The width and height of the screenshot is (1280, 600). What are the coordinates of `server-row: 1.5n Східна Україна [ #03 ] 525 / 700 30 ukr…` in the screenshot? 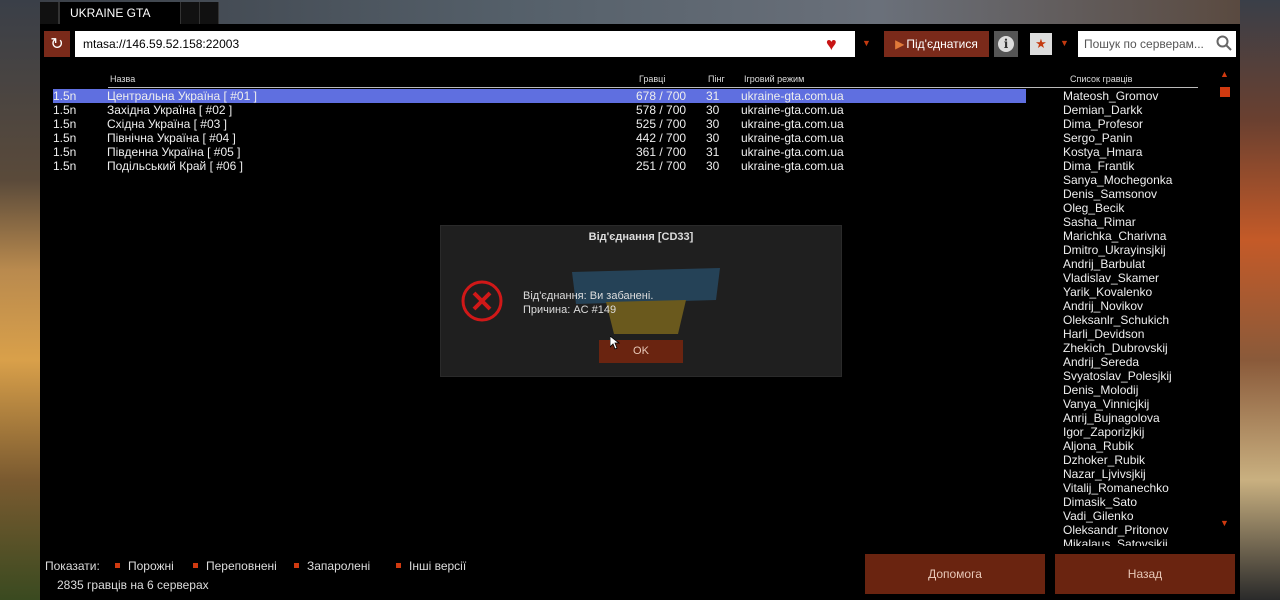 It's located at (539, 124).